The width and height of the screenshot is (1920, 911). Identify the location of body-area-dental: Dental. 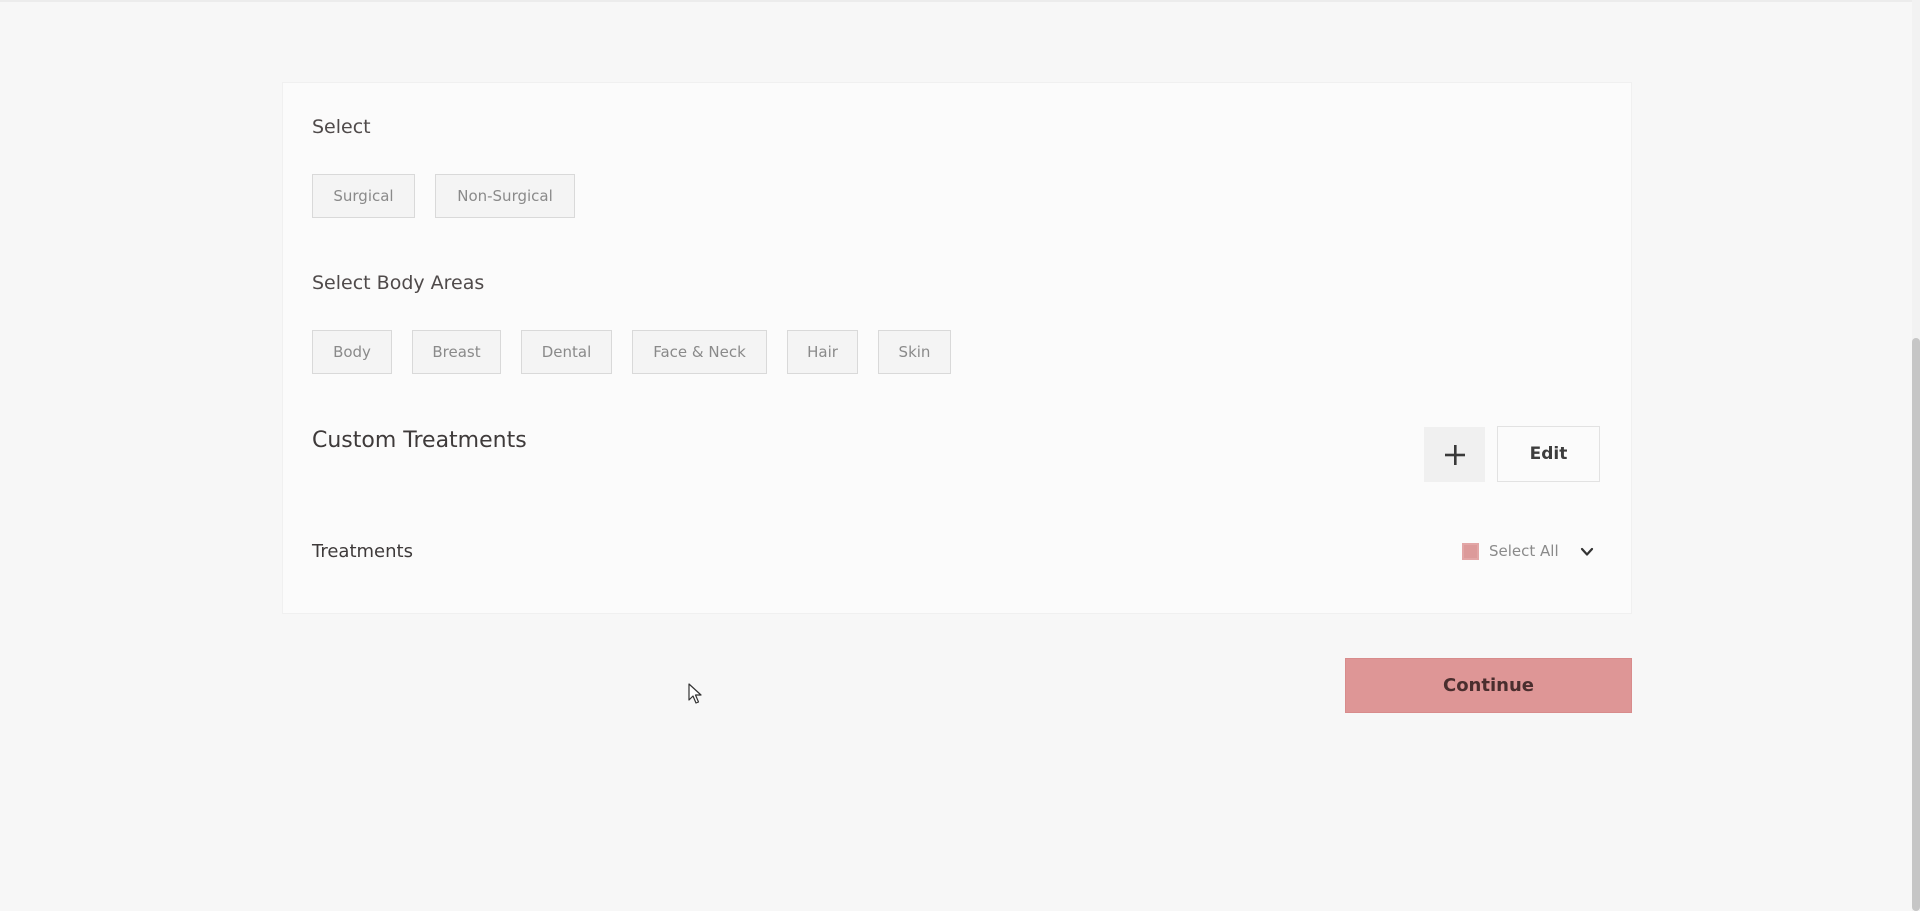
(566, 352).